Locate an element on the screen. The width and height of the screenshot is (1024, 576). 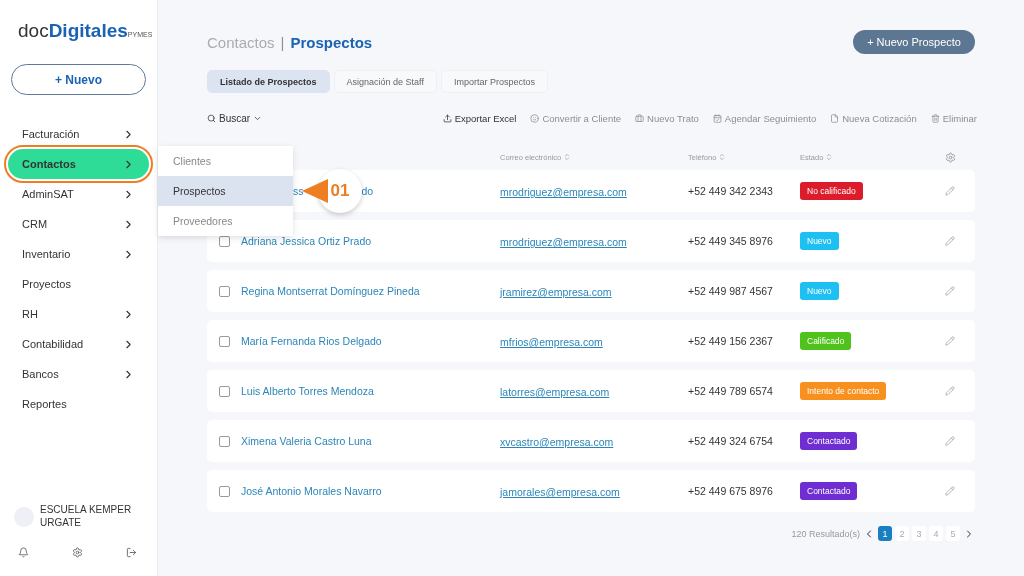
bell-icon is located at coordinates (23, 552).